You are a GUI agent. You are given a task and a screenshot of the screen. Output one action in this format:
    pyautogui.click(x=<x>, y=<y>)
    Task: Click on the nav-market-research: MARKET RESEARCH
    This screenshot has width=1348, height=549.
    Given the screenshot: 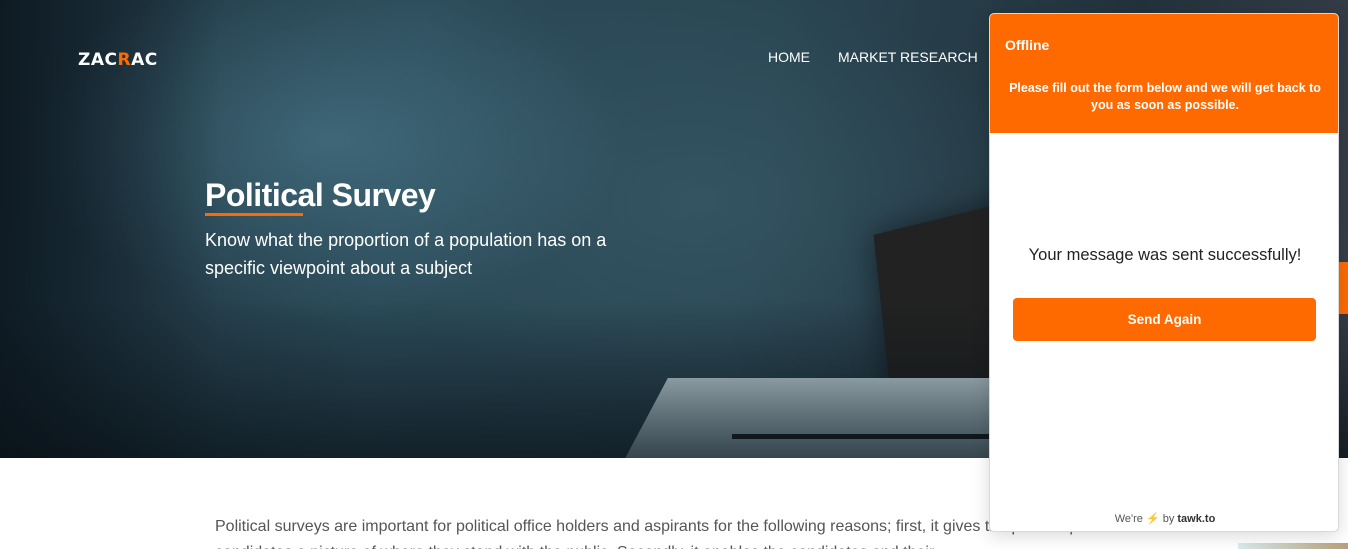 What is the action you would take?
    pyautogui.click(x=908, y=57)
    